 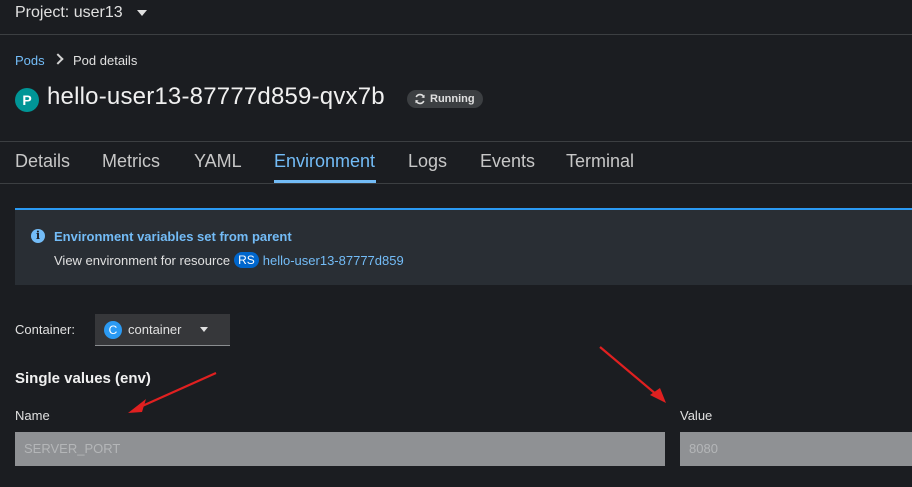 I want to click on env-value-field: 8080, so click(x=796, y=449).